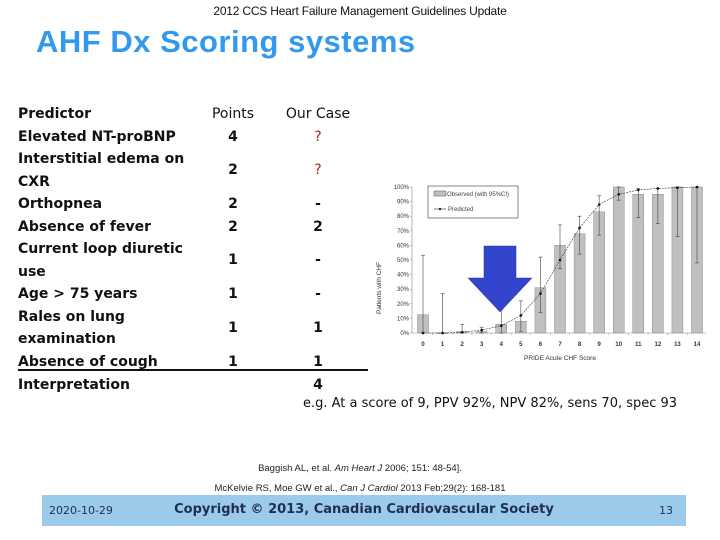 Image resolution: width=720 pixels, height=540 pixels. I want to click on x-tick-label: 10, so click(618, 345).